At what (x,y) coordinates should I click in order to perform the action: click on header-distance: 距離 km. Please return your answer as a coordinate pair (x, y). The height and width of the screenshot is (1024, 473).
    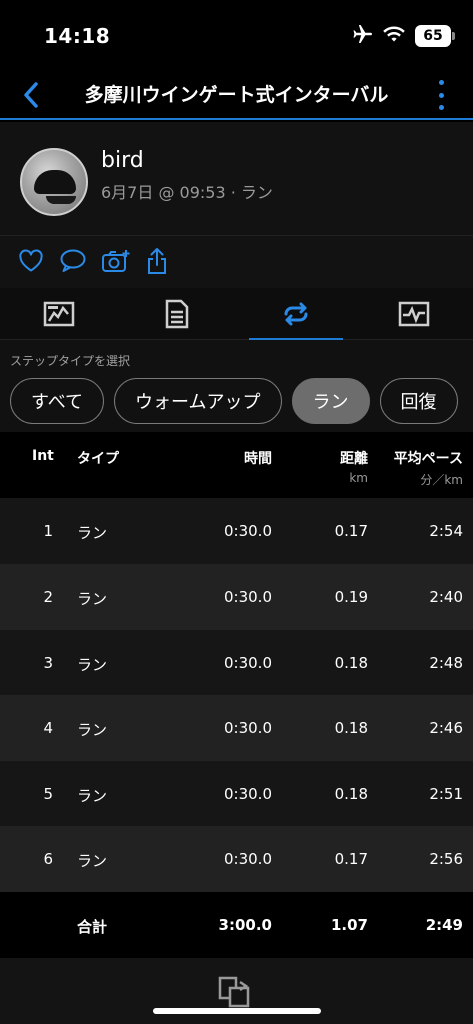
    Looking at the image, I should click on (354, 466).